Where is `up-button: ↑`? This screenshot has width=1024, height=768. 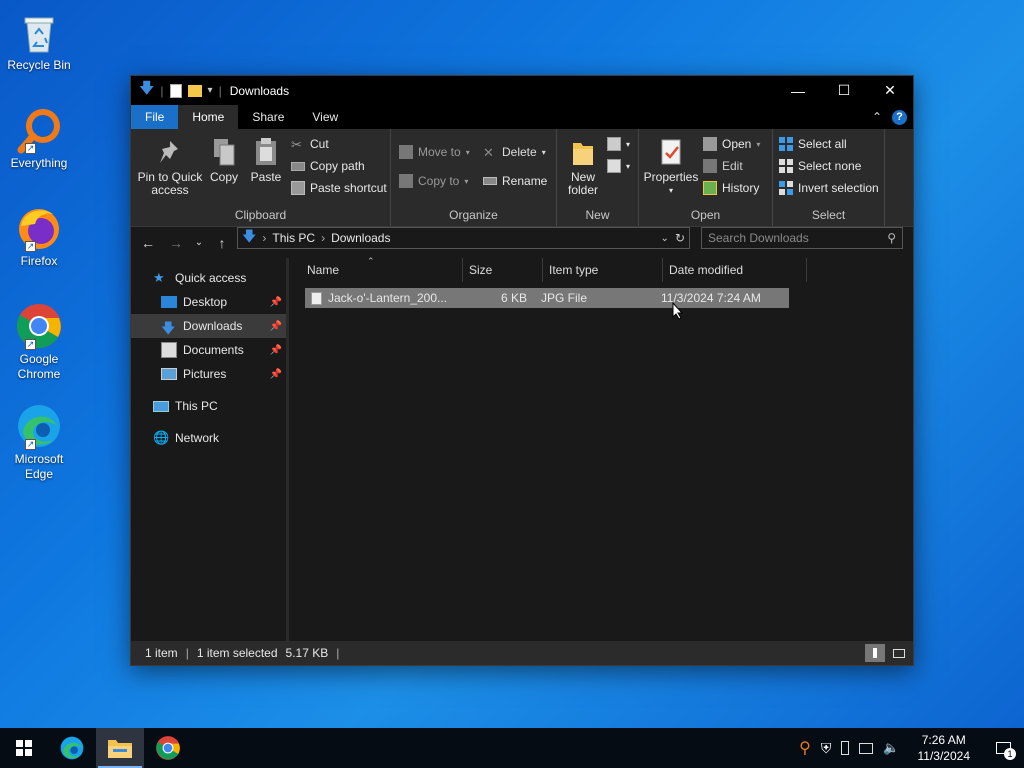 up-button: ↑ is located at coordinates (222, 243).